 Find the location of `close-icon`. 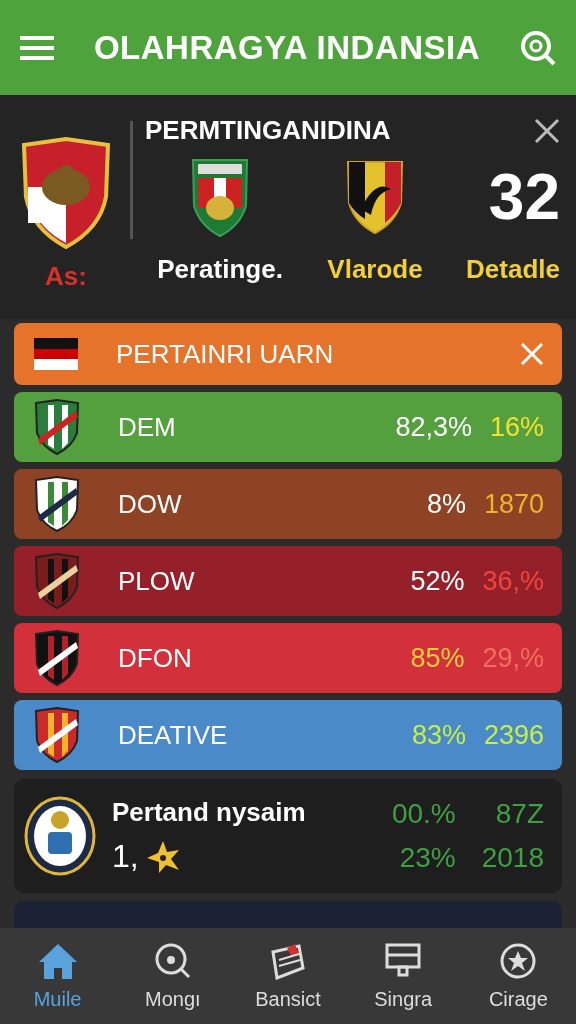

close-icon is located at coordinates (547, 130).